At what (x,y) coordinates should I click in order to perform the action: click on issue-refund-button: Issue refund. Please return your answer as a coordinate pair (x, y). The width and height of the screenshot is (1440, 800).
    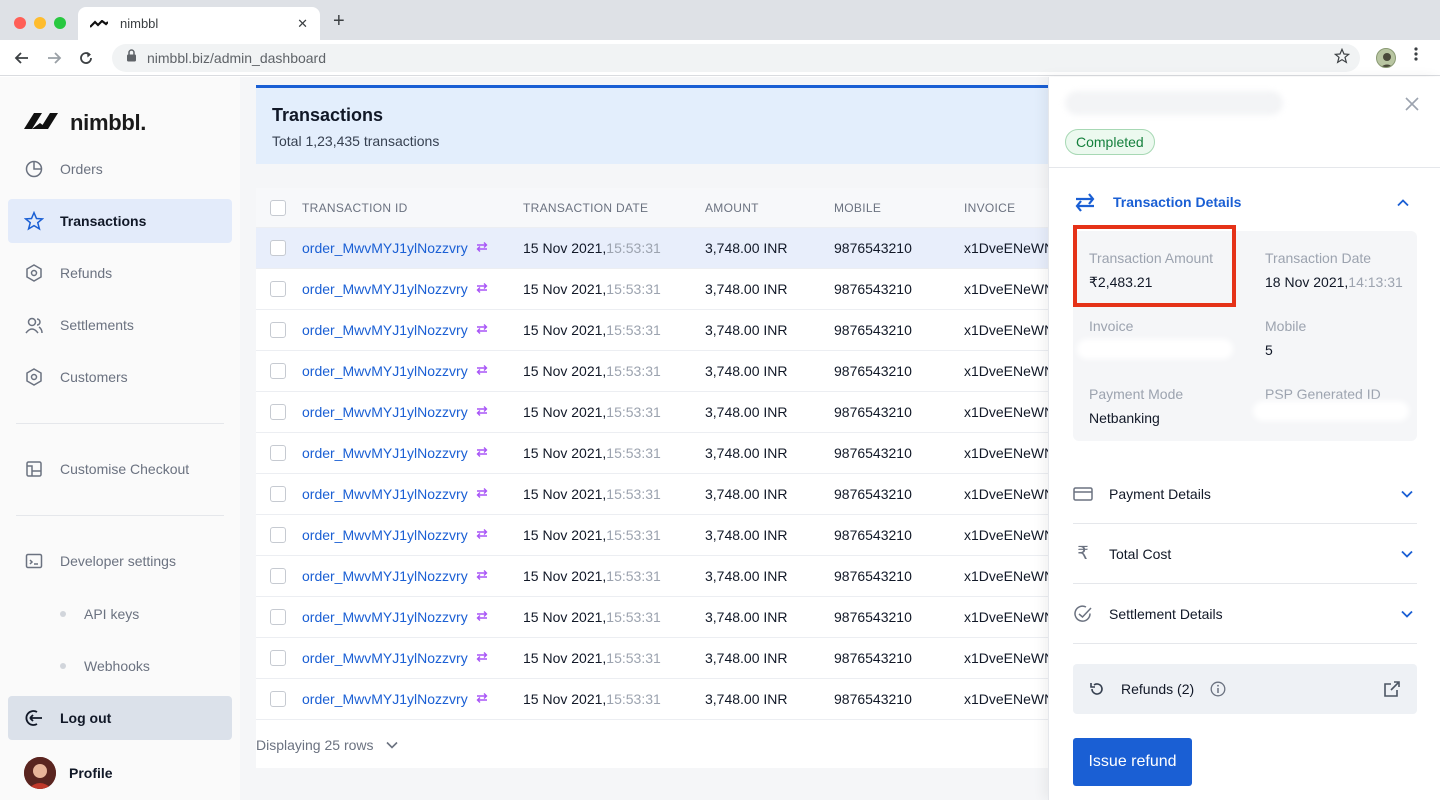
    Looking at the image, I should click on (1132, 762).